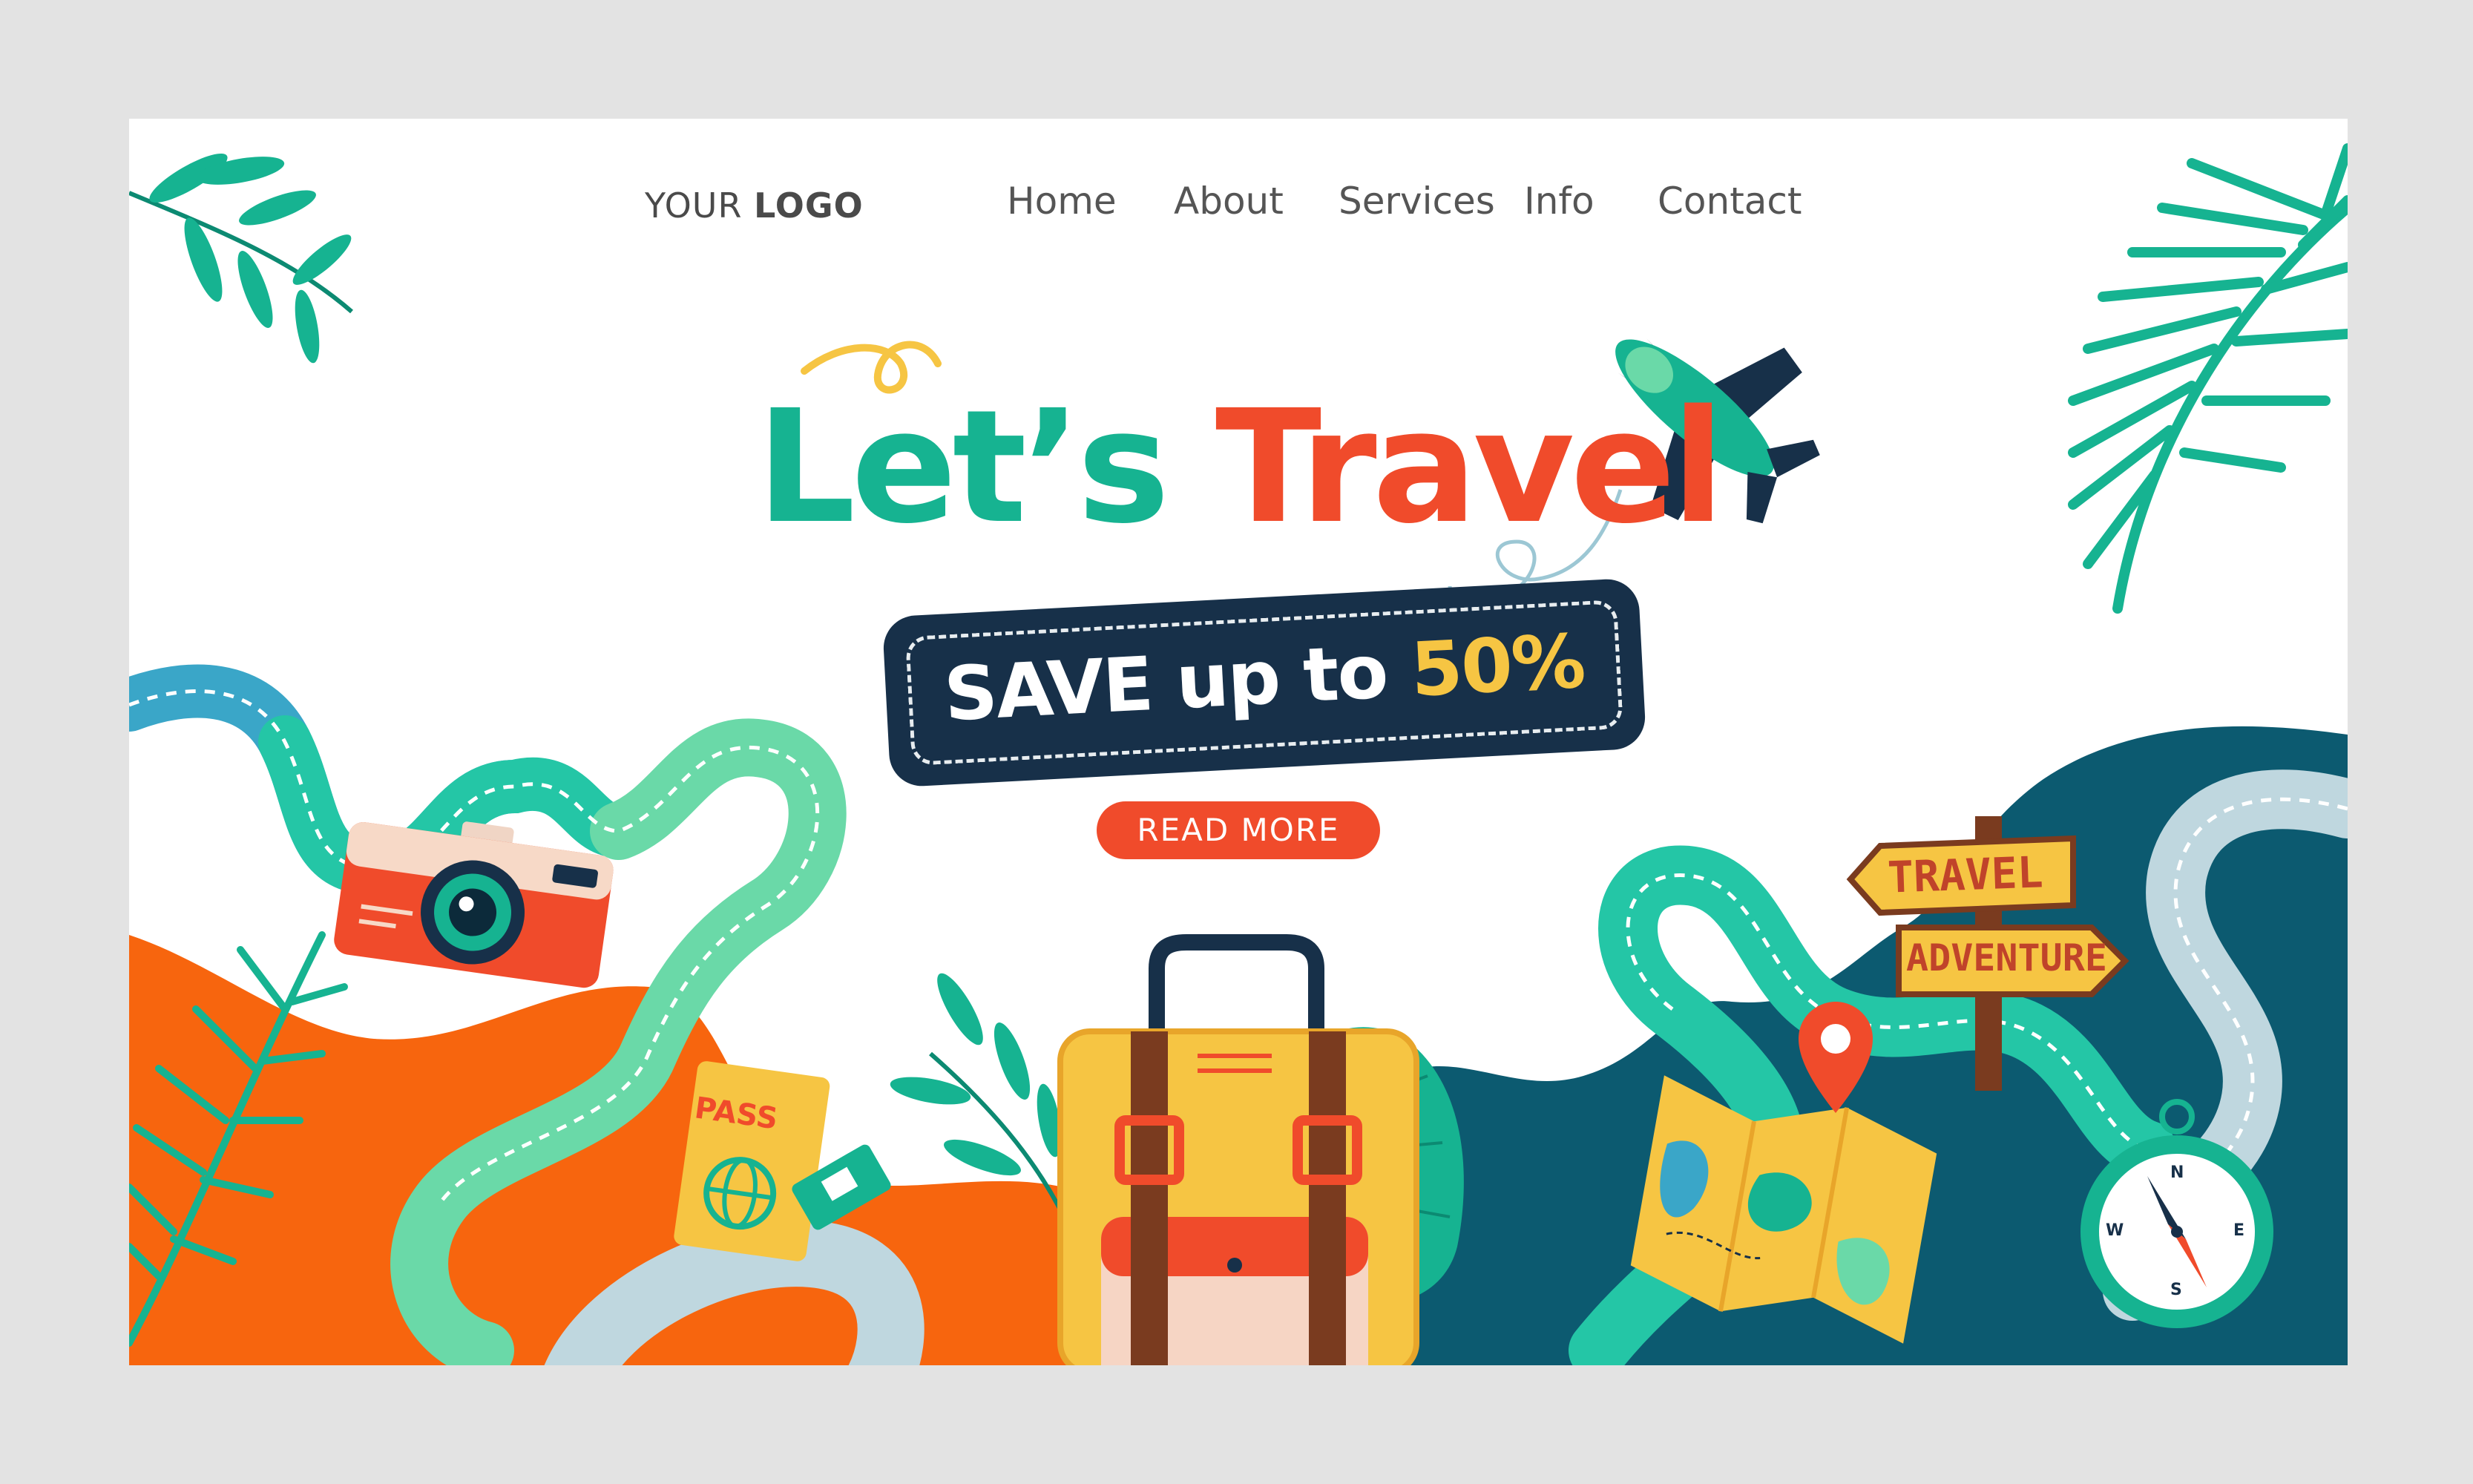  I want to click on hero-headline: Let’s Travel, so click(1239, 467).